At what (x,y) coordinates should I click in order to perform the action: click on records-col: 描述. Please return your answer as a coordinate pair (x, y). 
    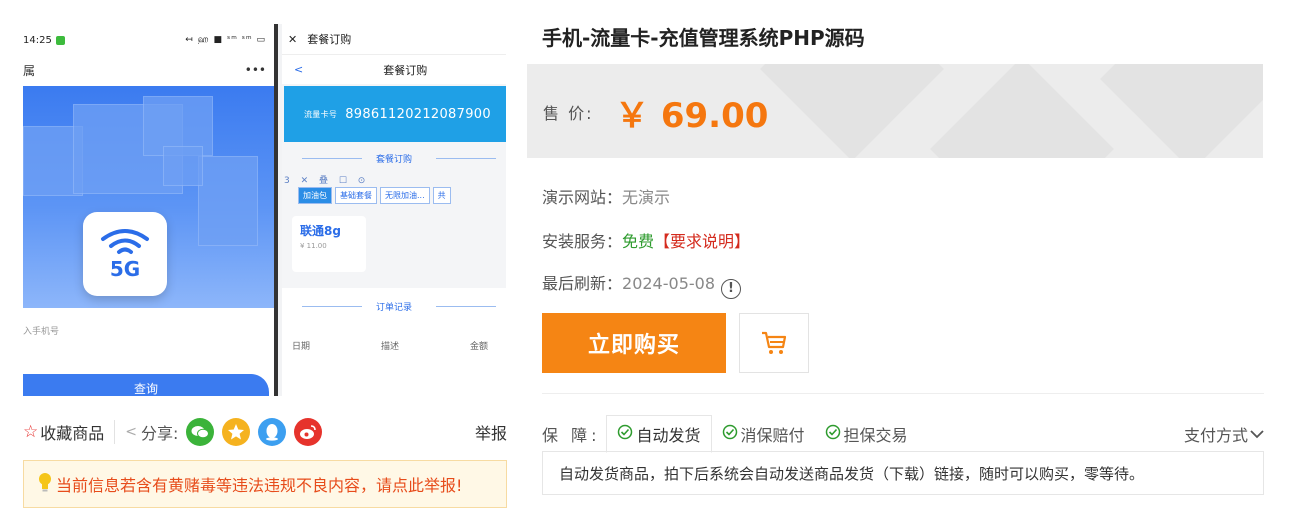
    Looking at the image, I should click on (389, 347).